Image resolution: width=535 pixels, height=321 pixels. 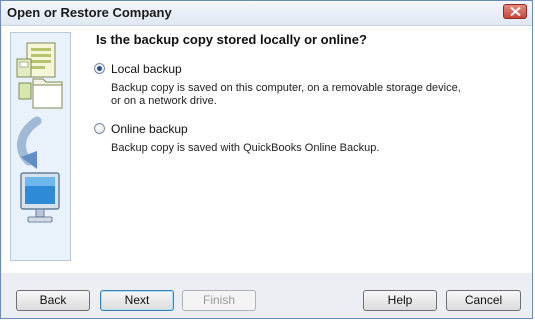 I want to click on local-backup-radio, so click(x=99, y=68).